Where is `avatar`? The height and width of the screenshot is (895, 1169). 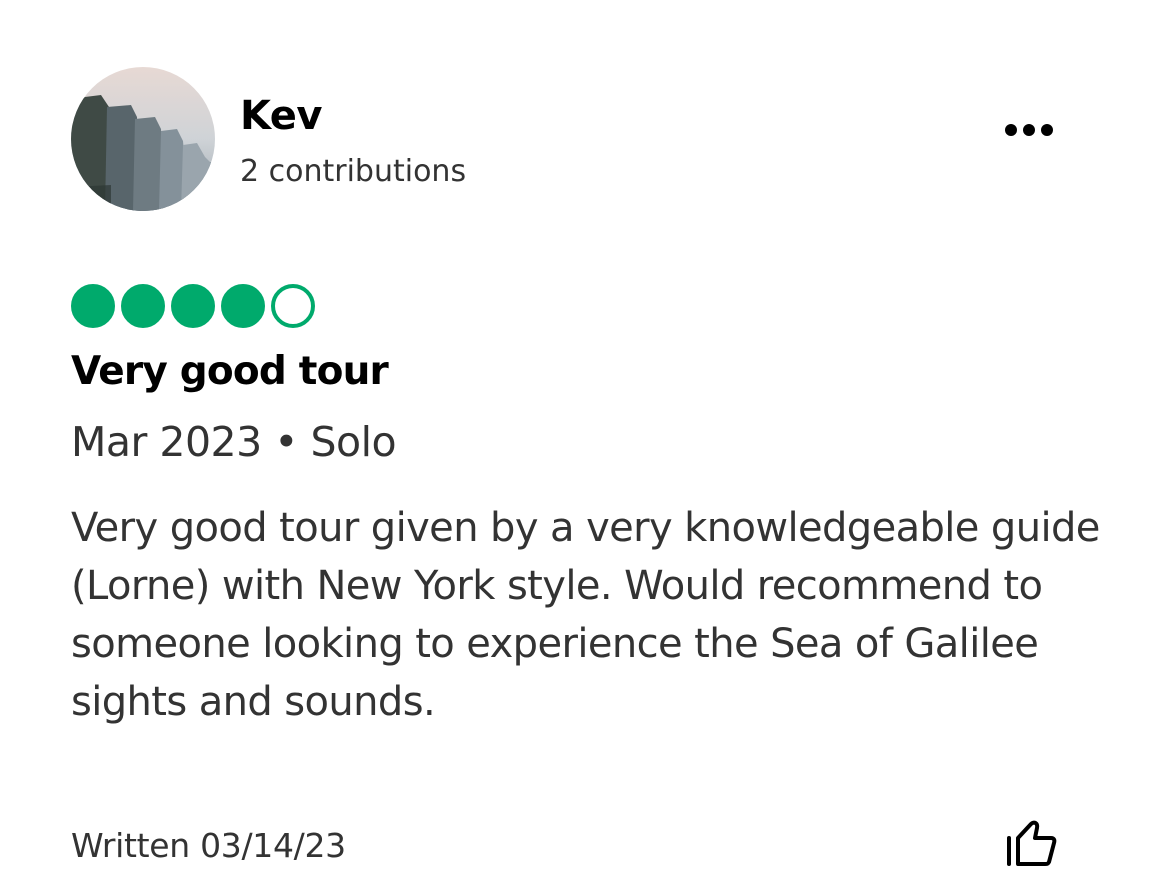 avatar is located at coordinates (143, 139).